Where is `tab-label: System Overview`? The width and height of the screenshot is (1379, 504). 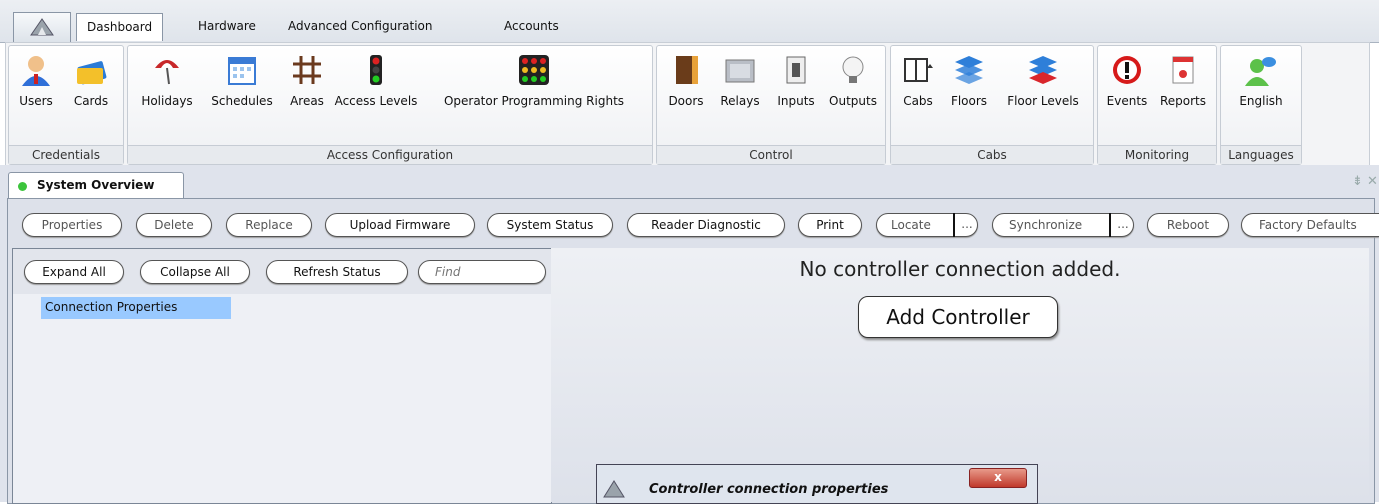 tab-label: System Overview is located at coordinates (96, 185).